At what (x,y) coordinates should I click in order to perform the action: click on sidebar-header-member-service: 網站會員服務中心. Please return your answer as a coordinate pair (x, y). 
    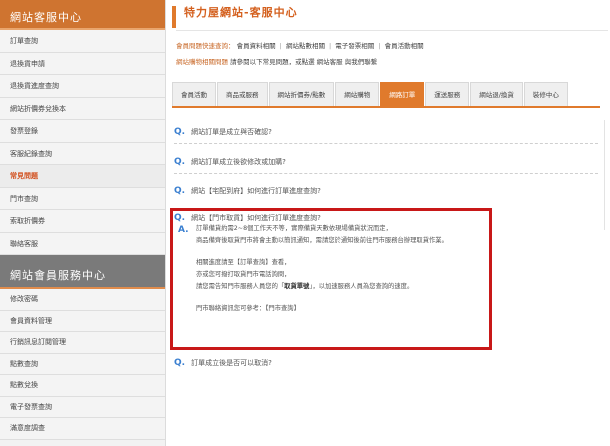
    Looking at the image, I should click on (82, 272).